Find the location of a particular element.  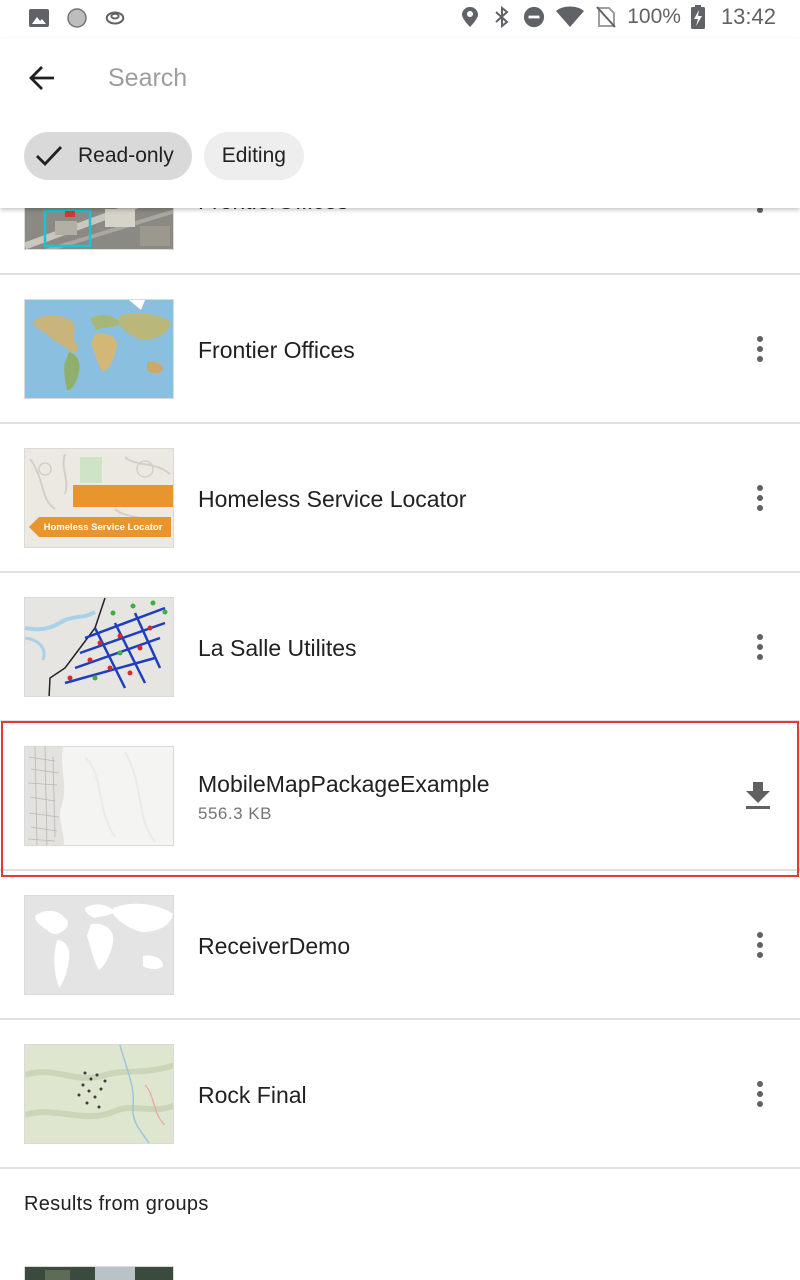

location-icon is located at coordinates (470, 17).